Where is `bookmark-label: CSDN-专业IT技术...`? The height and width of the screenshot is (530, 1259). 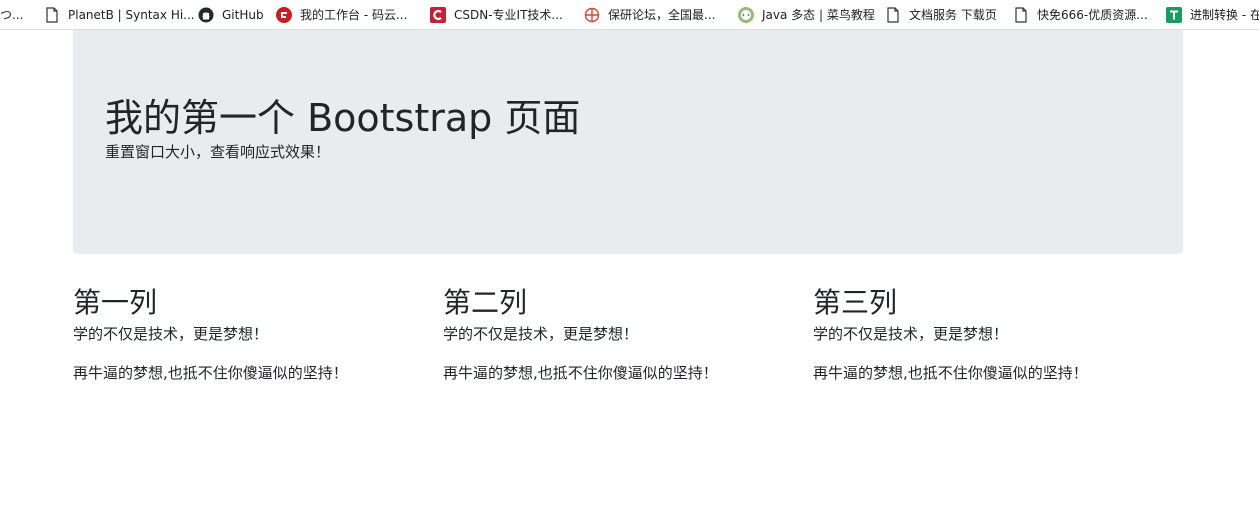 bookmark-label: CSDN-专业IT技术... is located at coordinates (508, 14).